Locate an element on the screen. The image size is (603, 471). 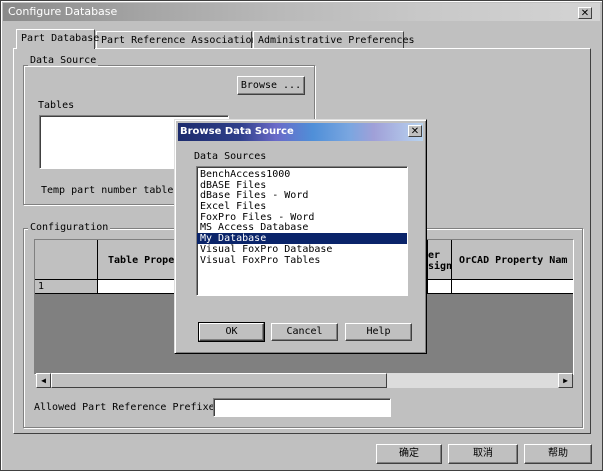
list-item: dBase Files - Word is located at coordinates (302, 196).